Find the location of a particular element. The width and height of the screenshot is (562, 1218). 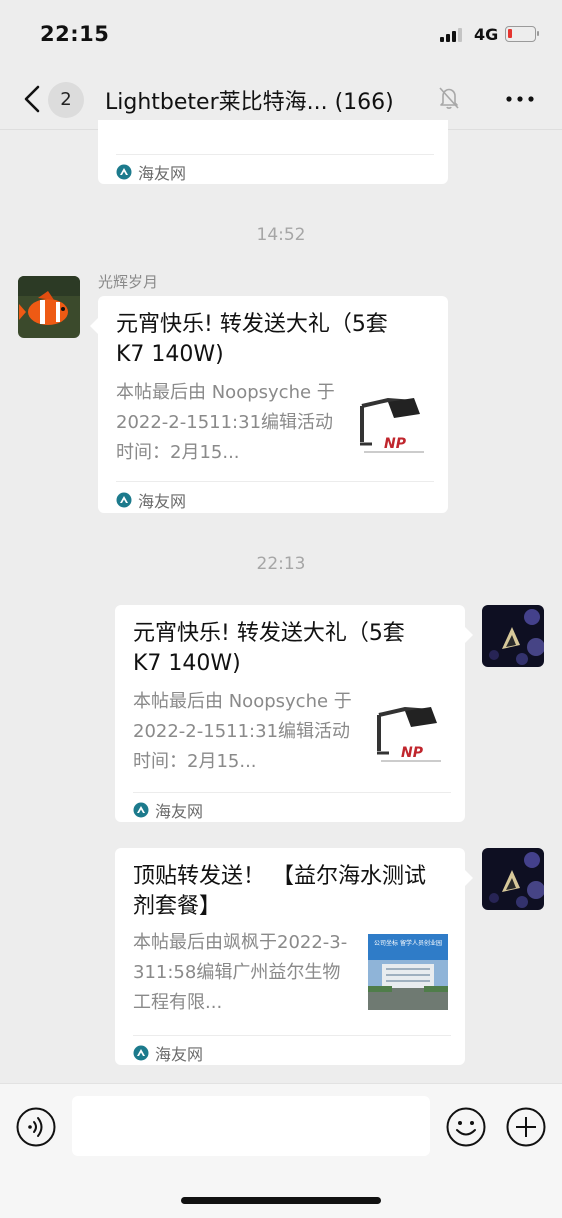

signal-strength-icon is located at coordinates (452, 35).